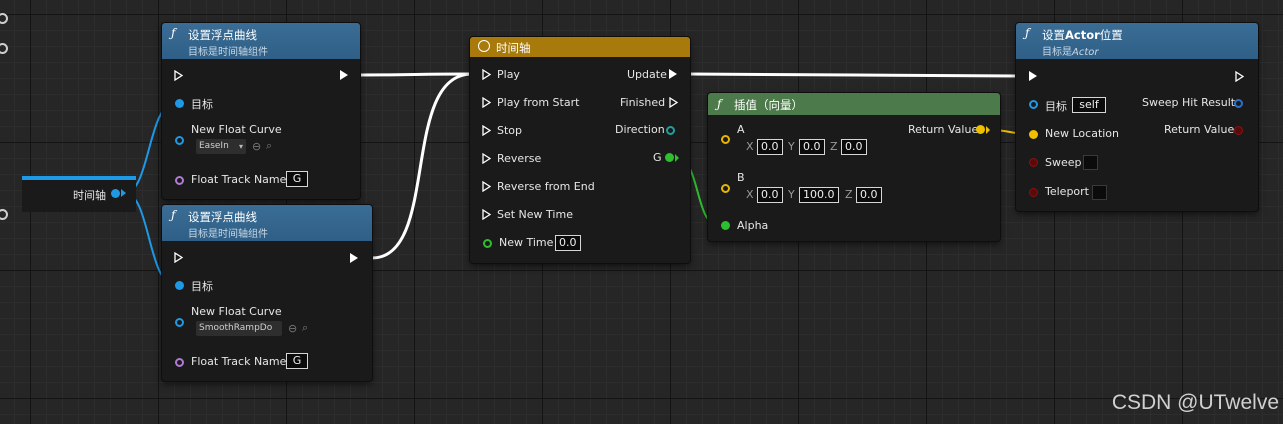  I want to click on sweep-hit-result-pin, so click(1238, 103).